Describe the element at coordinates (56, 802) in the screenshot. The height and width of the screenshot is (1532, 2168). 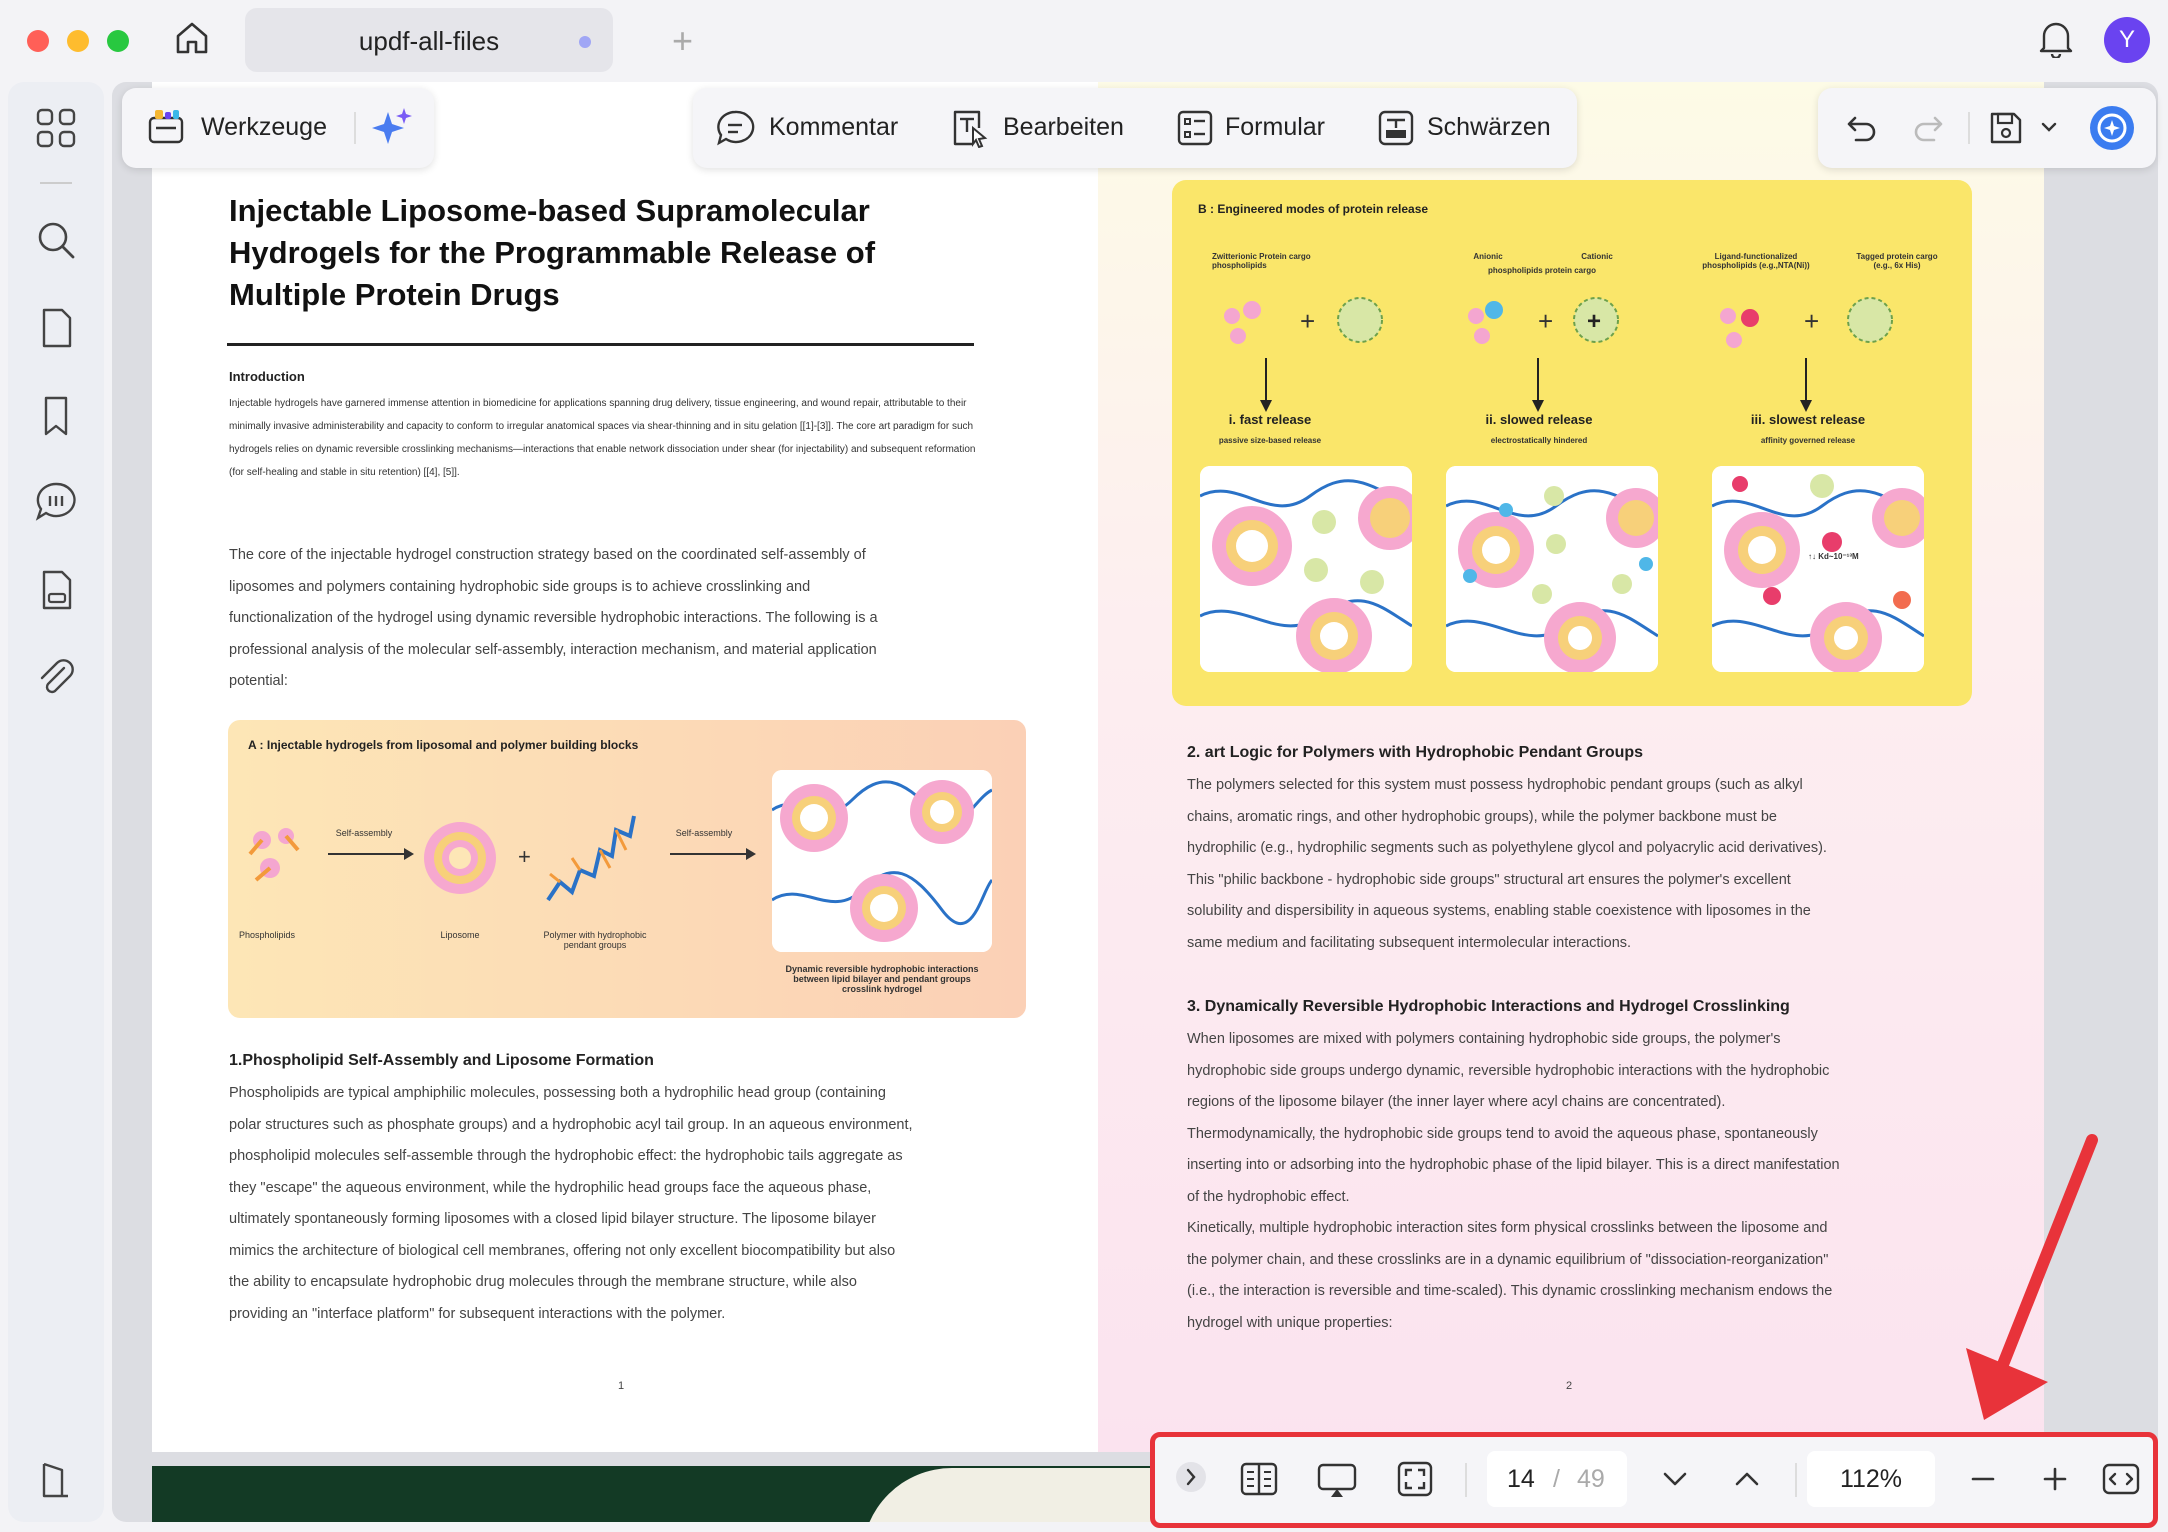
I see `left-sidebar` at that location.